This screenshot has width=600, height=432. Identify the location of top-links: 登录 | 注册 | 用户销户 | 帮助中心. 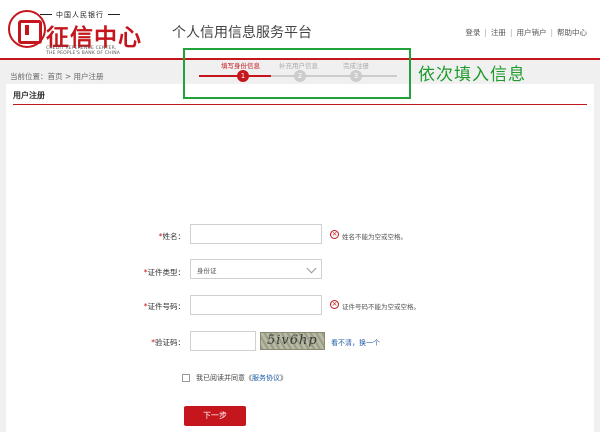
(526, 32).